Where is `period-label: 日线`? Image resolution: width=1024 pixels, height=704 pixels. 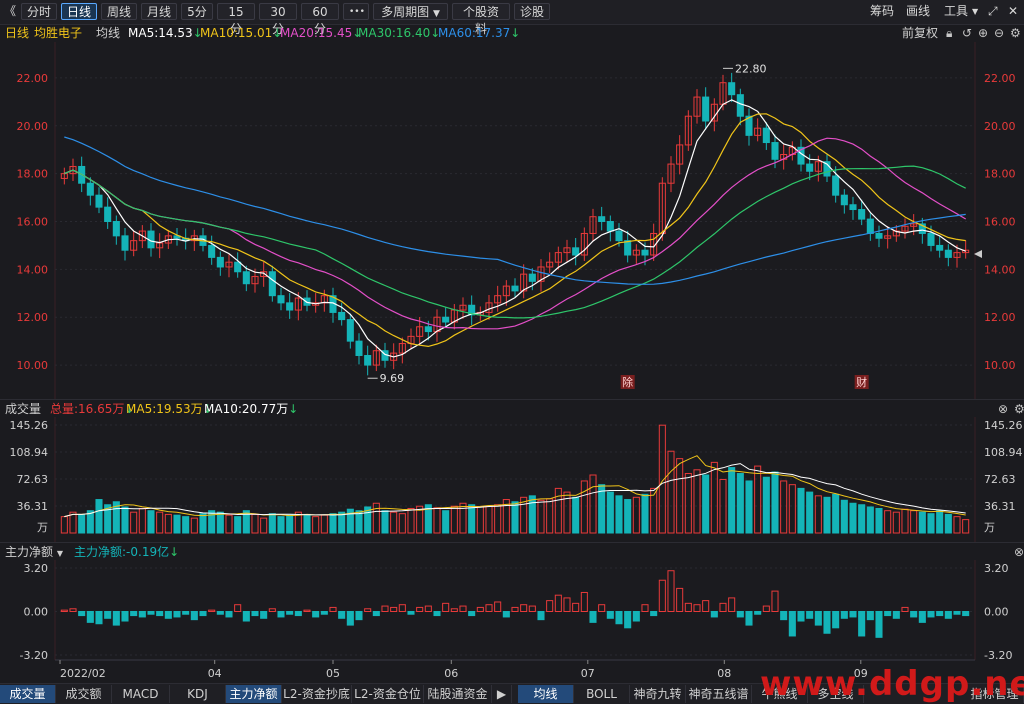 period-label: 日线 is located at coordinates (17, 33).